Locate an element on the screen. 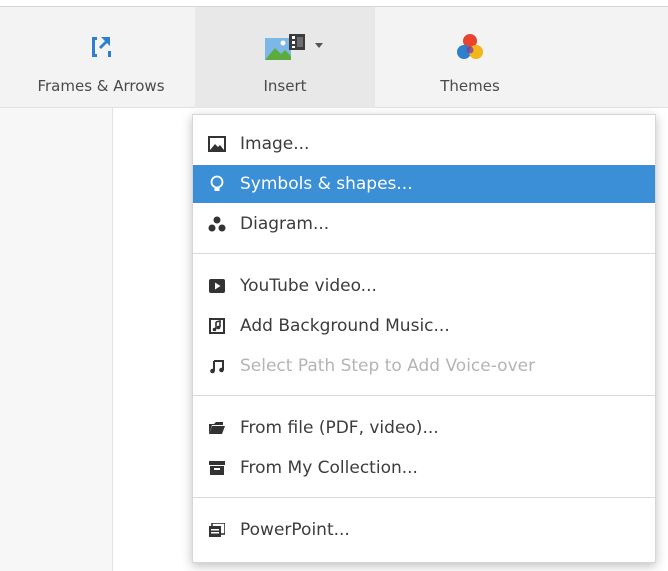 The width and height of the screenshot is (668, 571). slides-panel is located at coordinates (56, 339).